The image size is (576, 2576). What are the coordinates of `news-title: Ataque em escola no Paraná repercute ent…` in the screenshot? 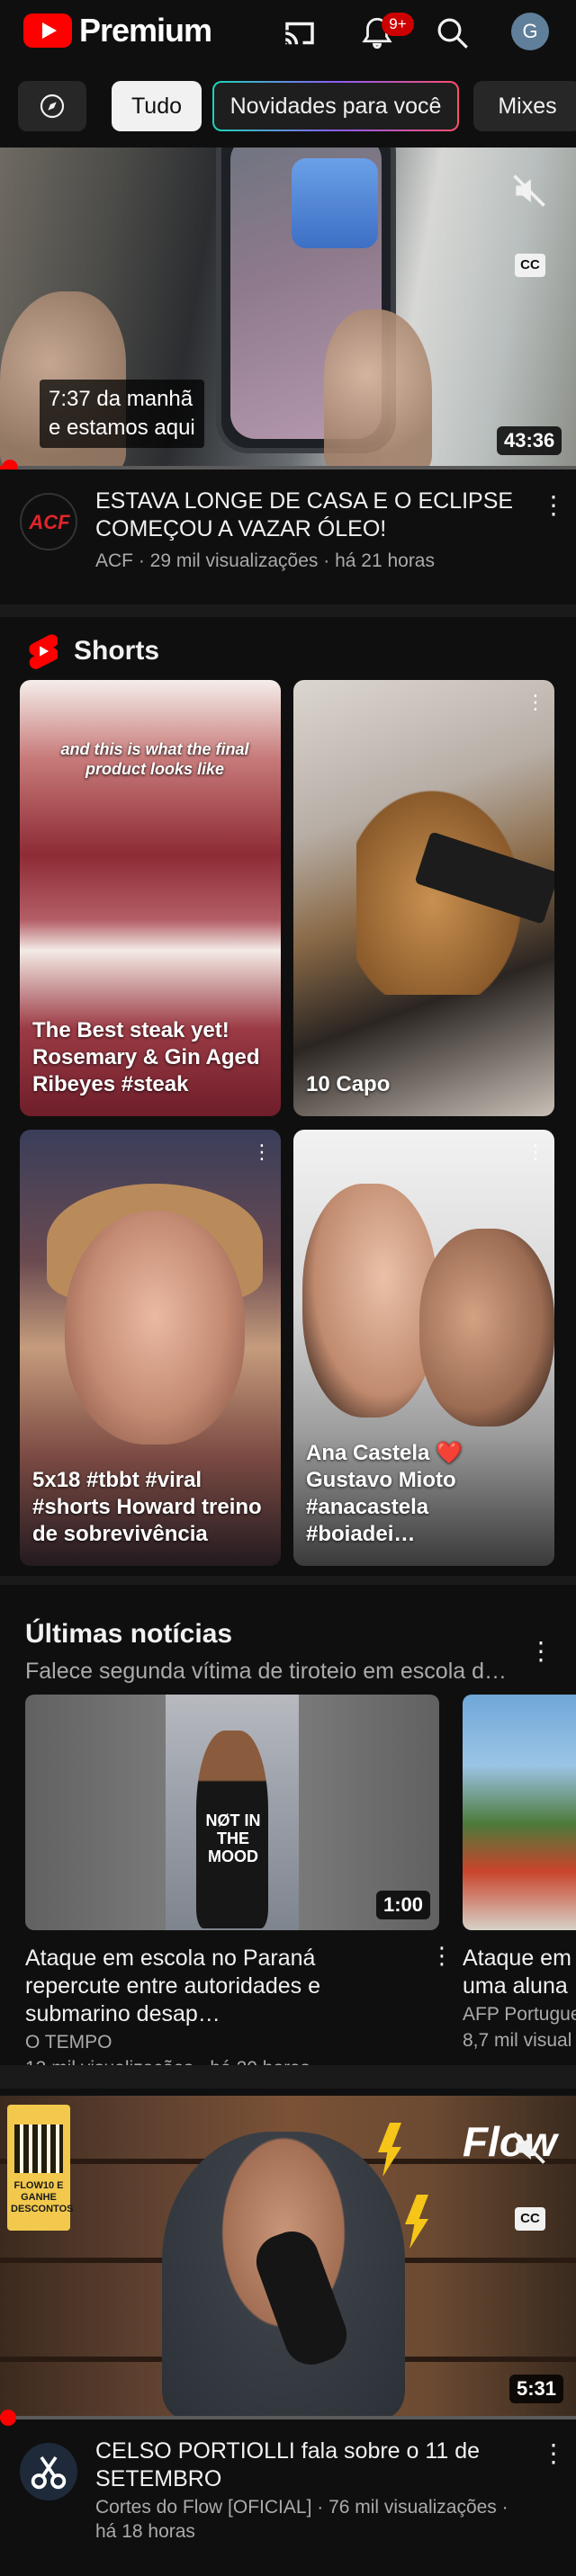 It's located at (173, 1985).